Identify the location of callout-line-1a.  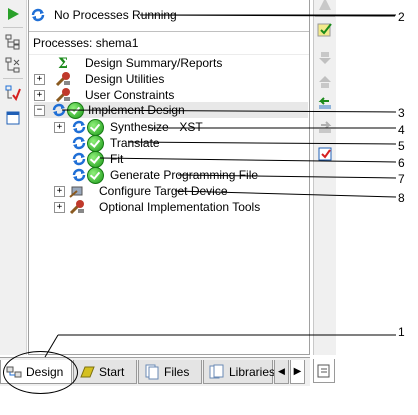
(51, 346).